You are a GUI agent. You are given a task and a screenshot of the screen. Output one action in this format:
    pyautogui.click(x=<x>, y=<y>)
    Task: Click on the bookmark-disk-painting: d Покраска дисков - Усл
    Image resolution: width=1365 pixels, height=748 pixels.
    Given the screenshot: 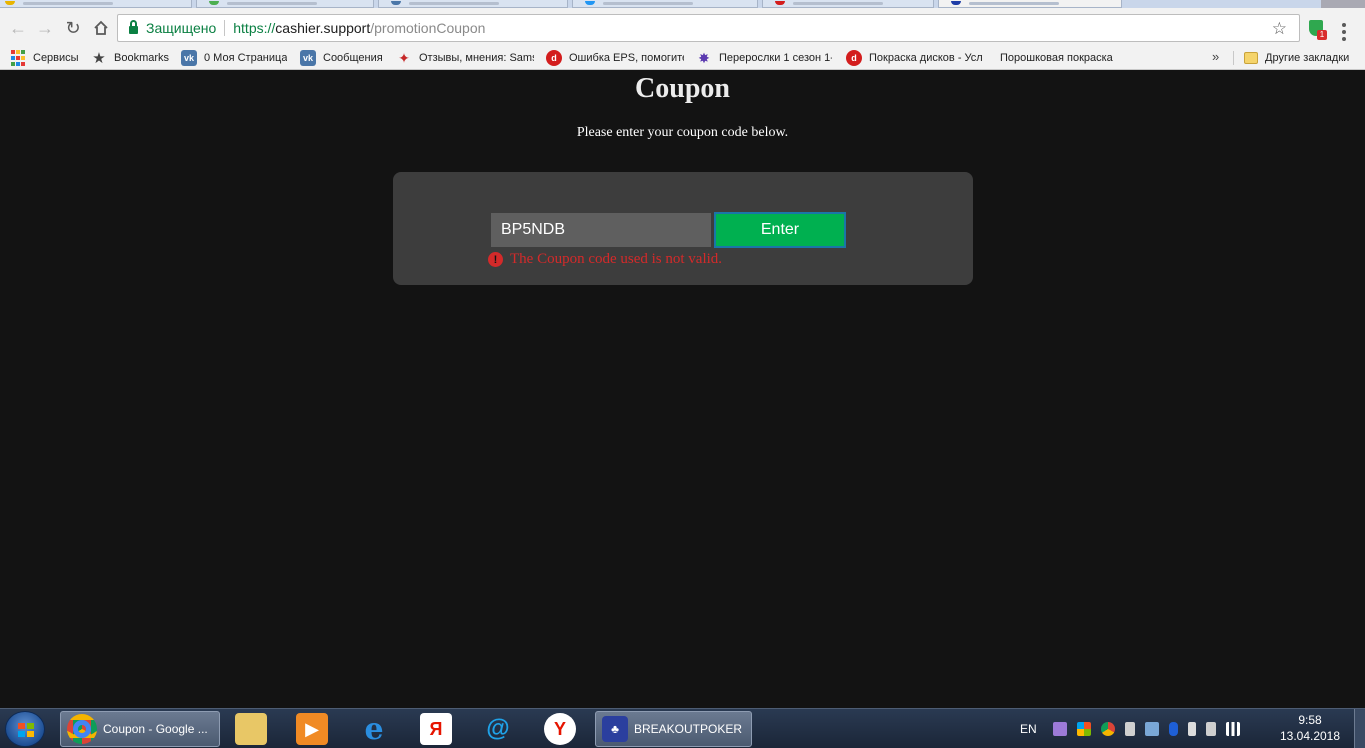 What is the action you would take?
    pyautogui.click(x=915, y=58)
    